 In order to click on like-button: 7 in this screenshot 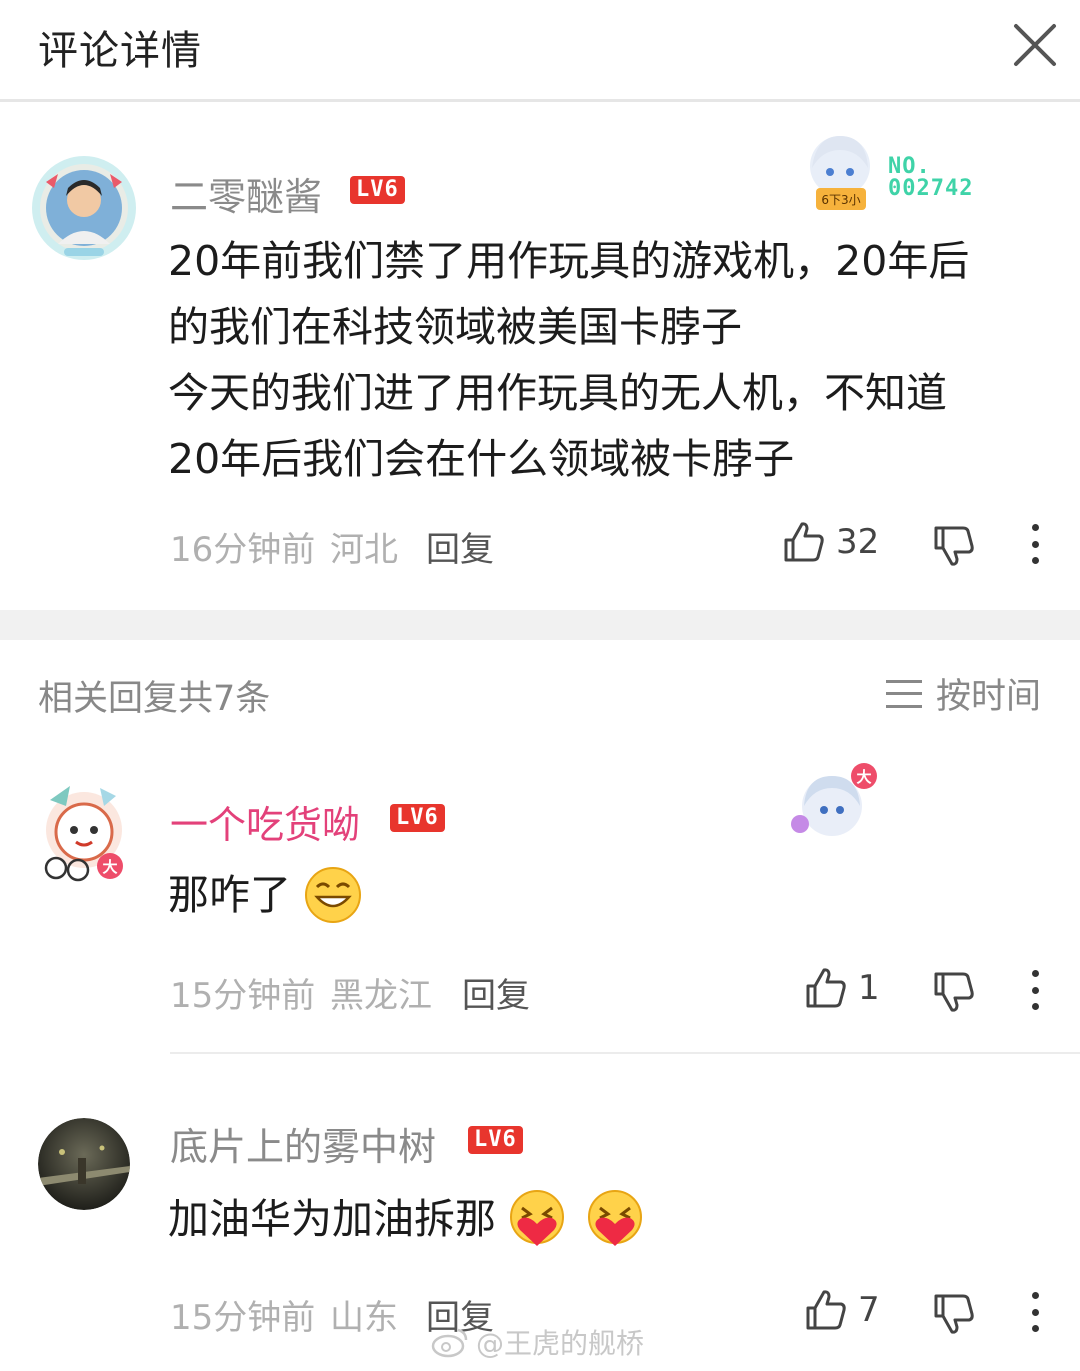, I will do `click(842, 1310)`.